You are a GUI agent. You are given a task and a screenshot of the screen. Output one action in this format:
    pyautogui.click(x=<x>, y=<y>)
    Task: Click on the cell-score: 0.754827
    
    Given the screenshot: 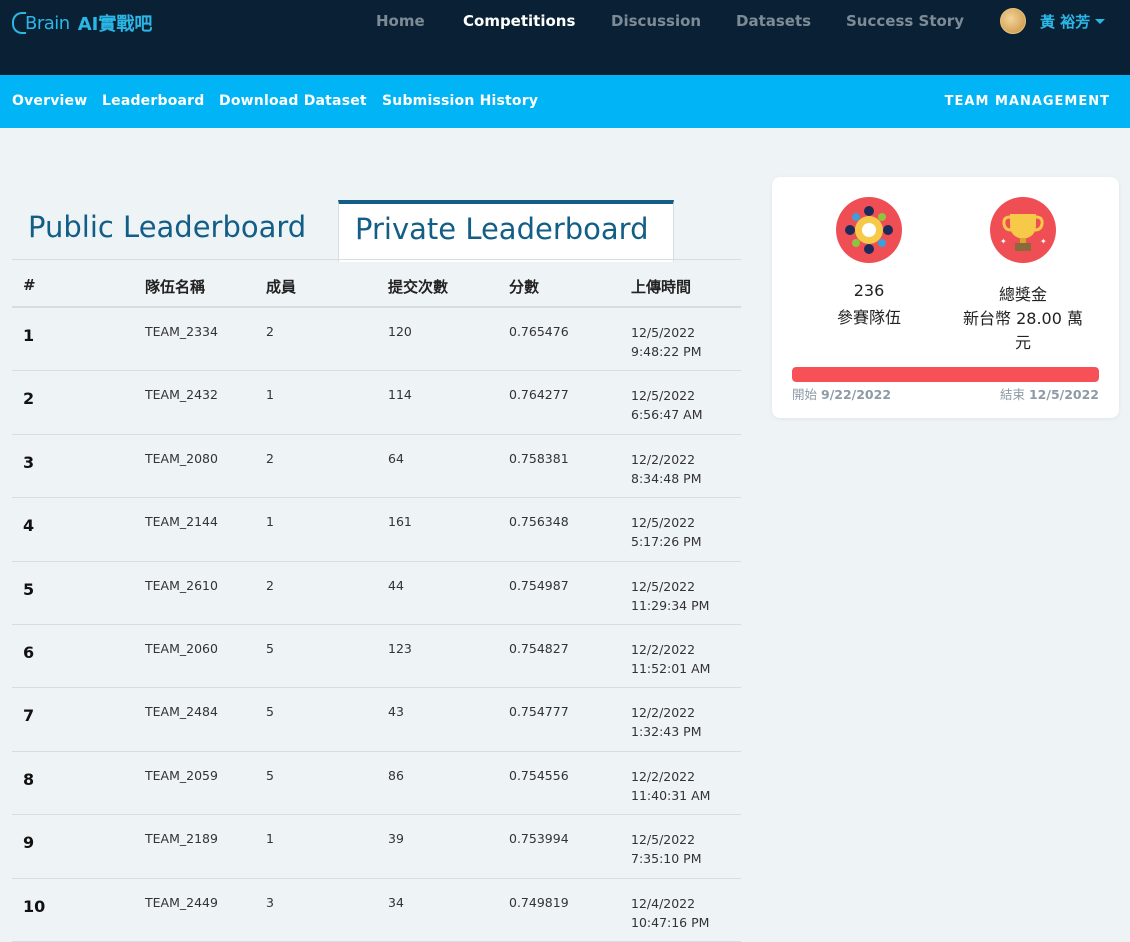 What is the action you would take?
    pyautogui.click(x=539, y=648)
    